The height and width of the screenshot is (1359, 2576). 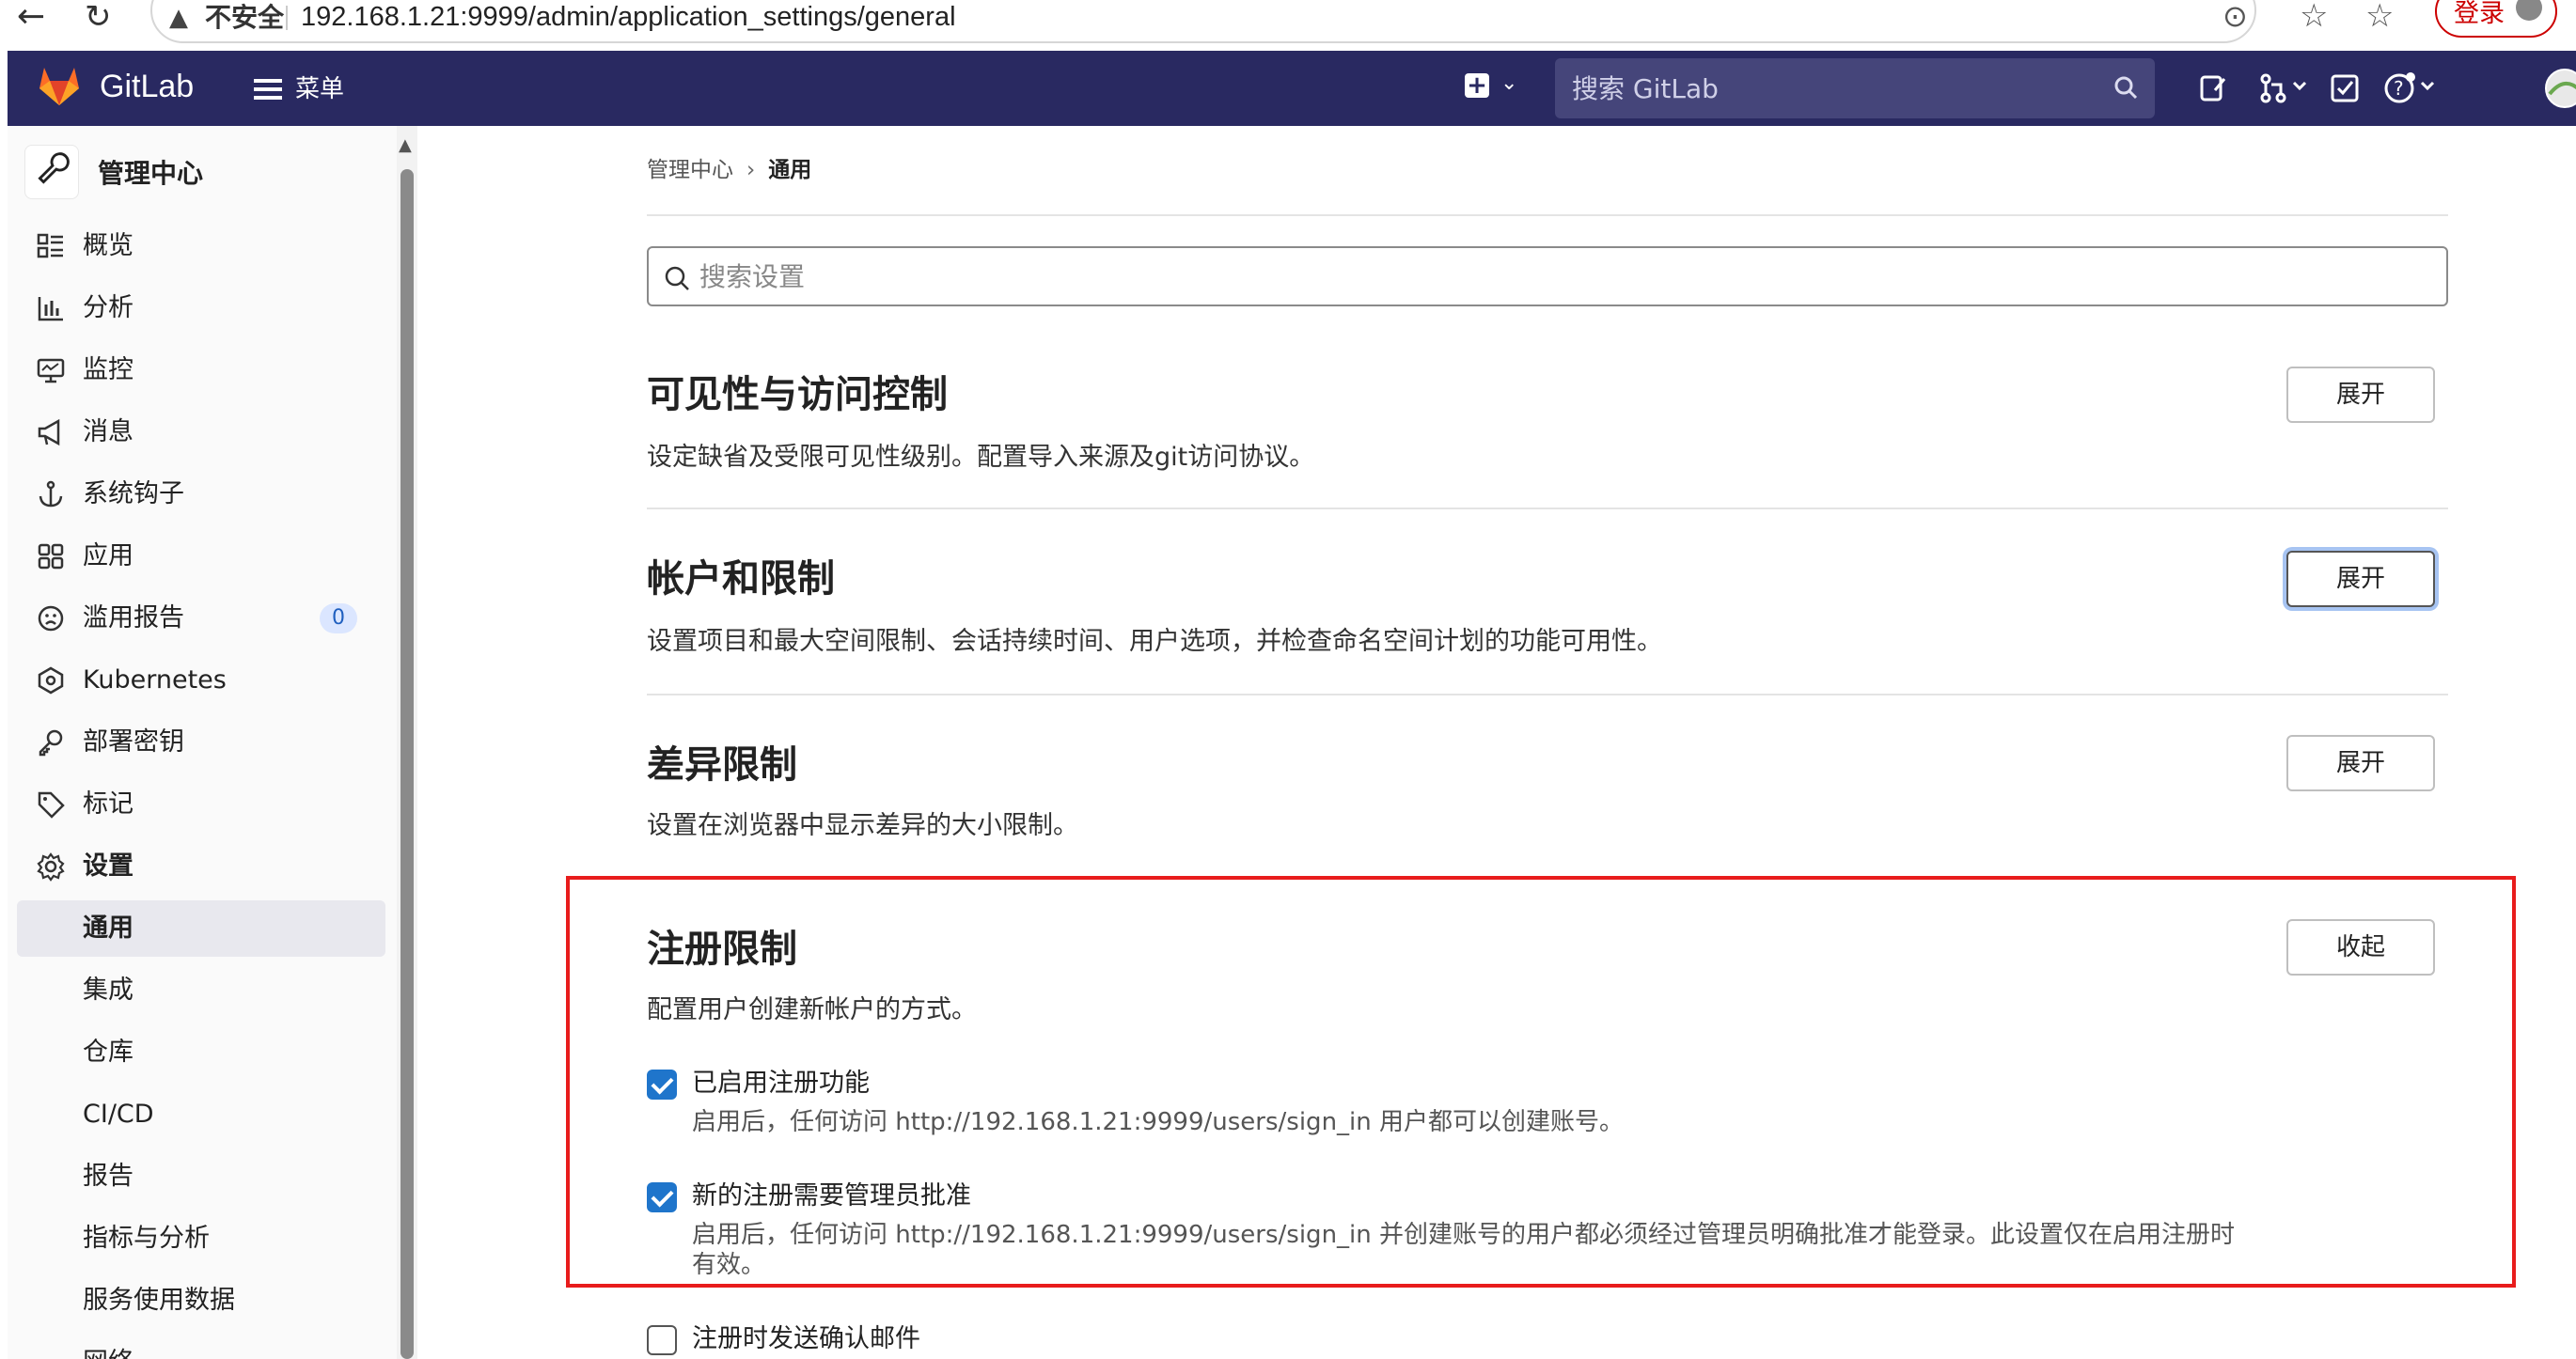 I want to click on settings-search, so click(x=1547, y=276).